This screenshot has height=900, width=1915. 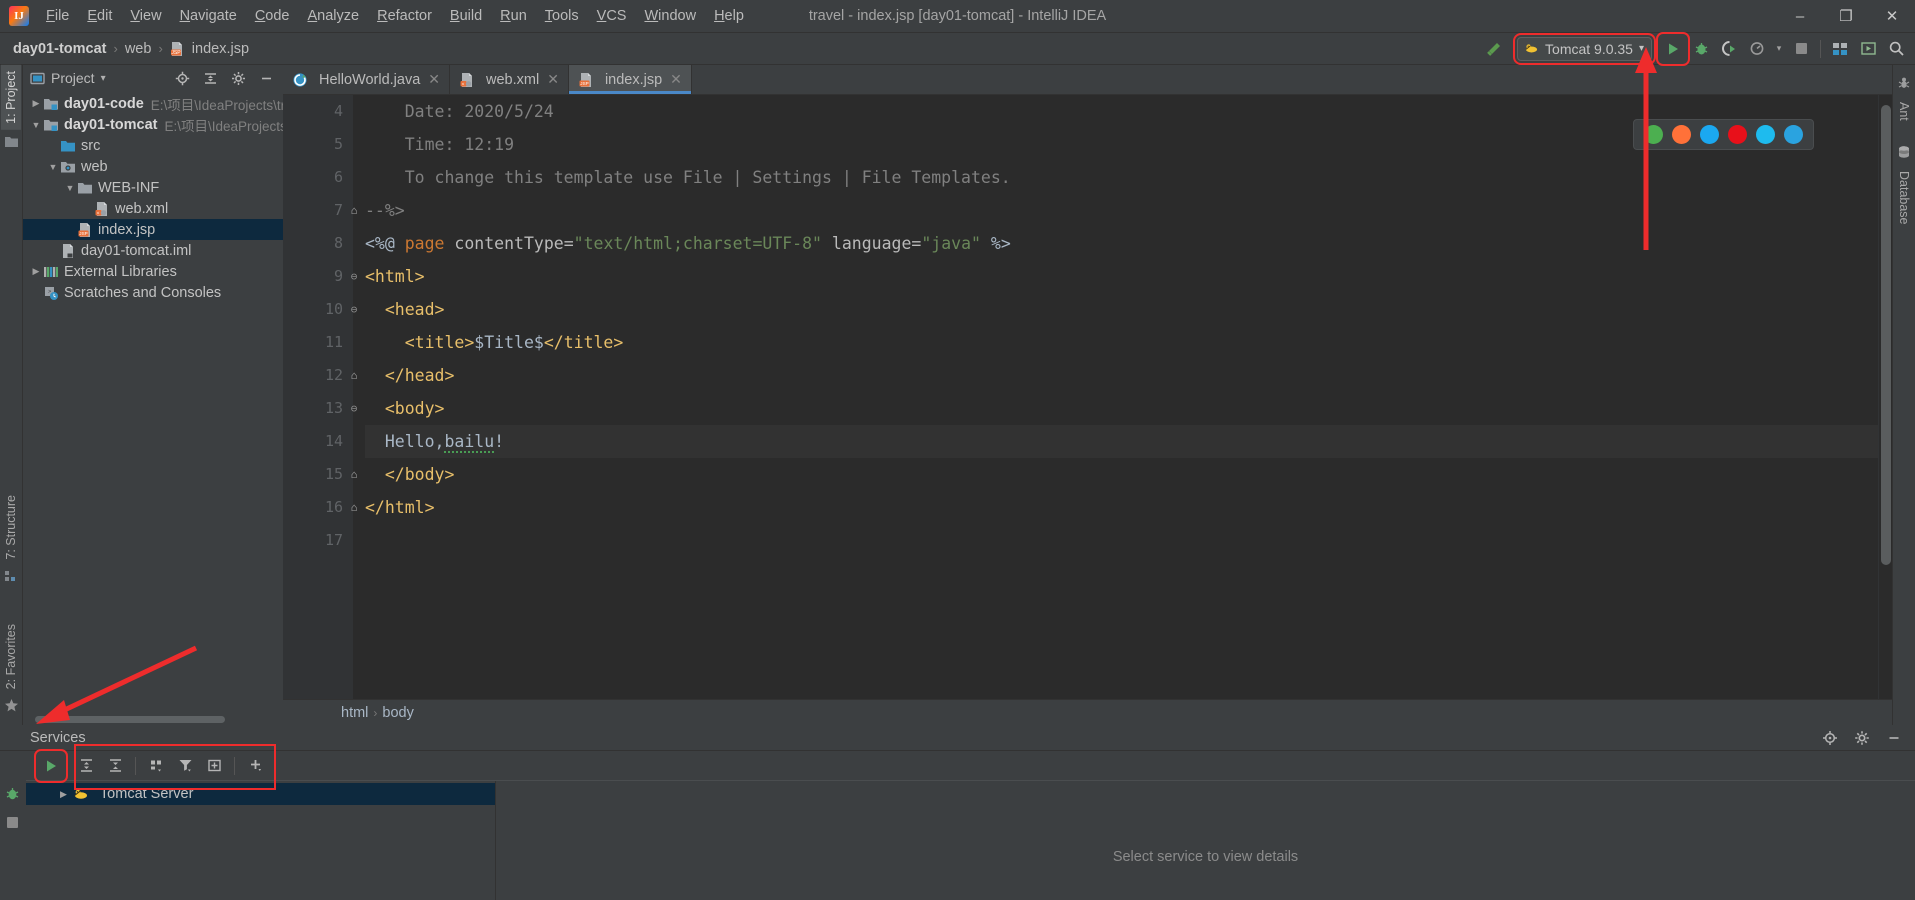 What do you see at coordinates (1121, 507) in the screenshot?
I see `code-line: </html>` at bounding box center [1121, 507].